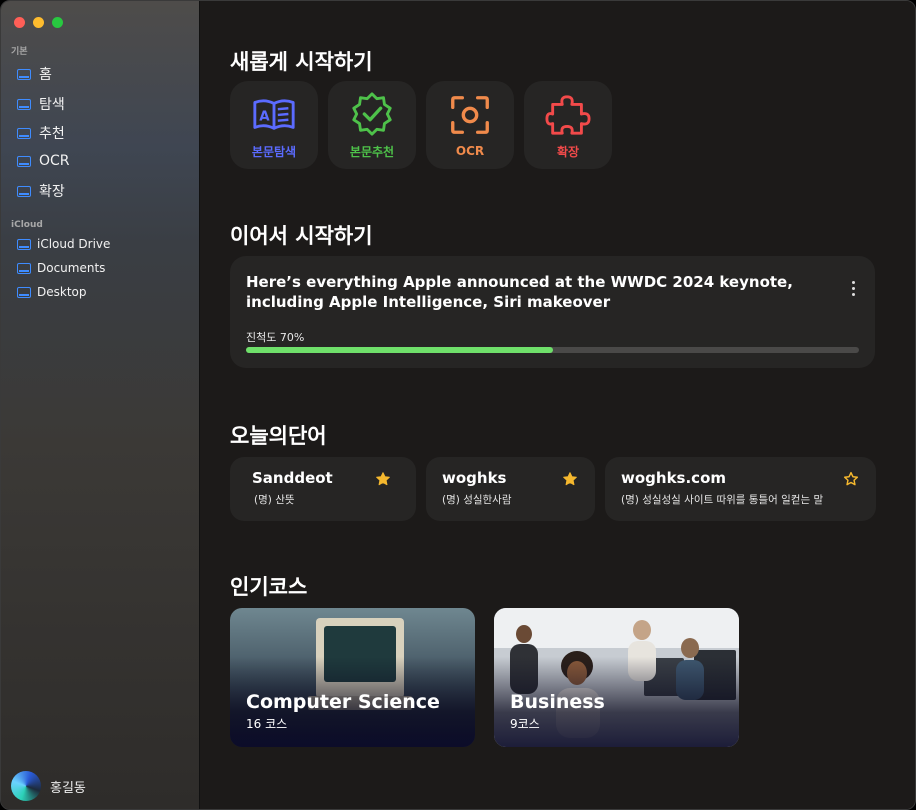 The height and width of the screenshot is (810, 916). I want to click on word-definition: (명) 성실성실 사이트 따위를 통틀어 일컫는 말, so click(722, 500).